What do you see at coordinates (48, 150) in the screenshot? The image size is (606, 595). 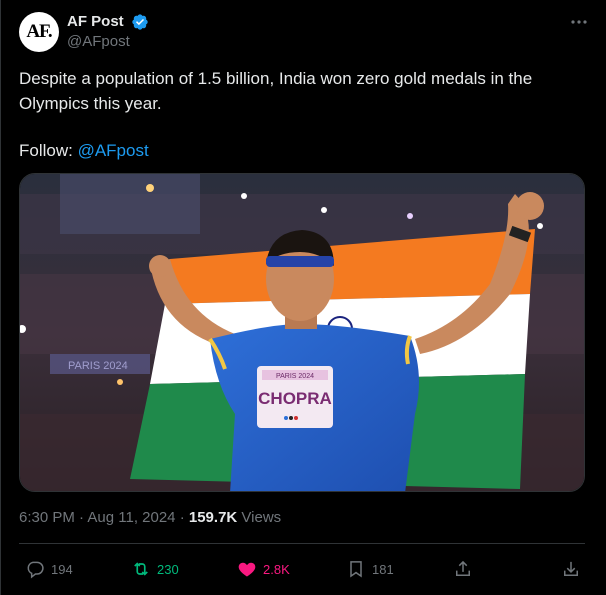 I see `follow-label: Follow:` at bounding box center [48, 150].